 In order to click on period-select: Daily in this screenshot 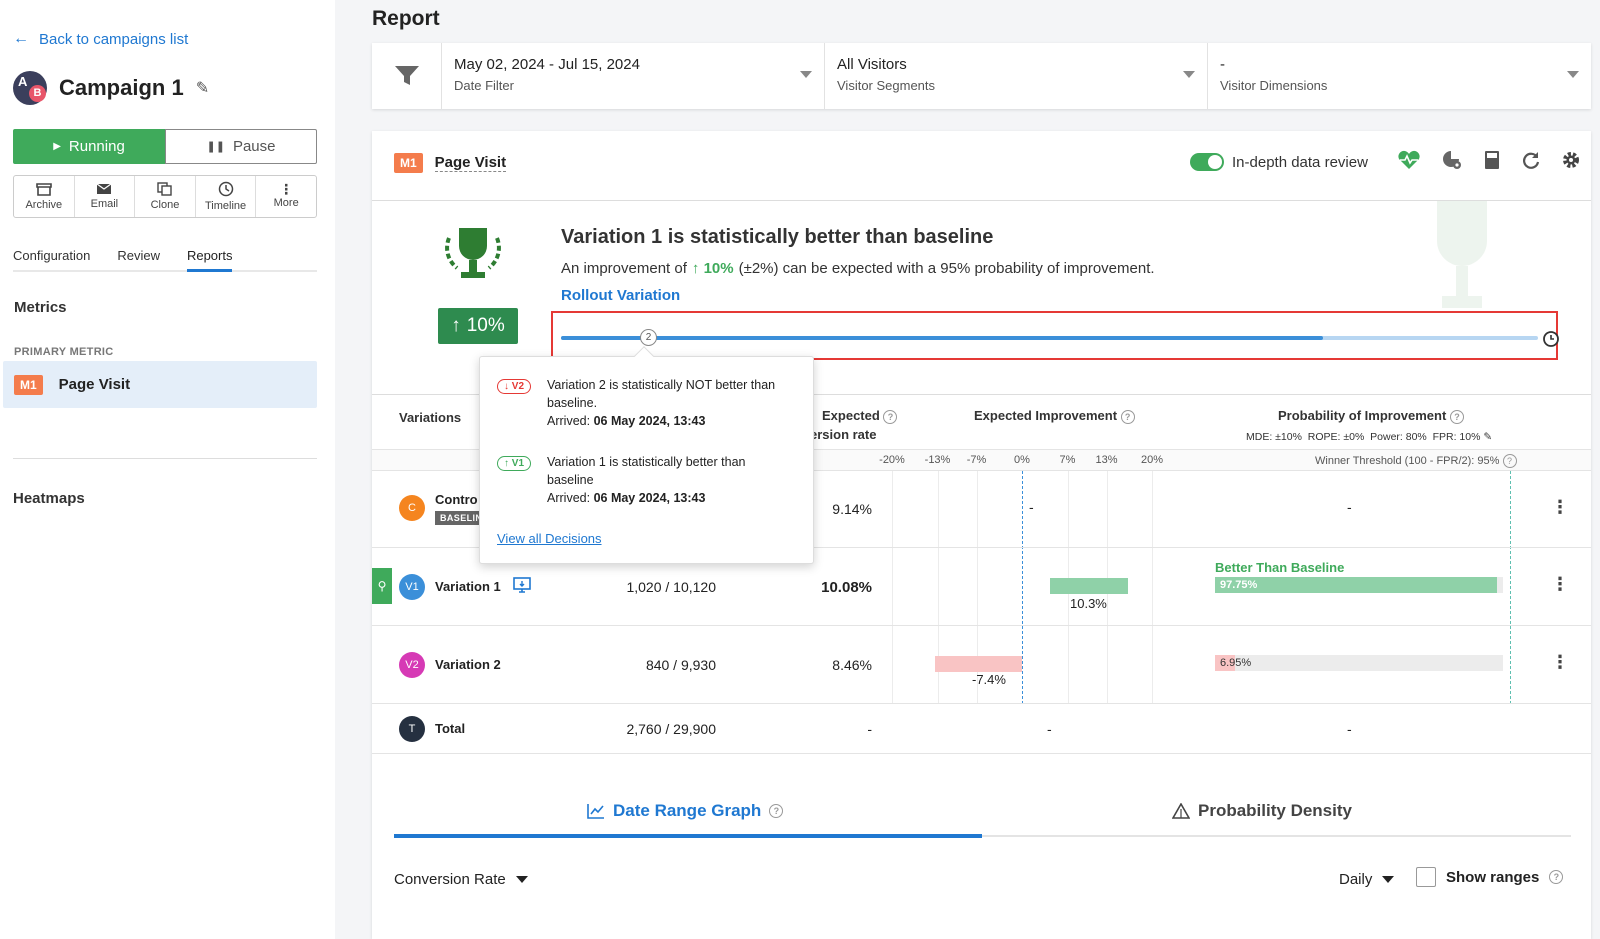, I will do `click(1367, 879)`.